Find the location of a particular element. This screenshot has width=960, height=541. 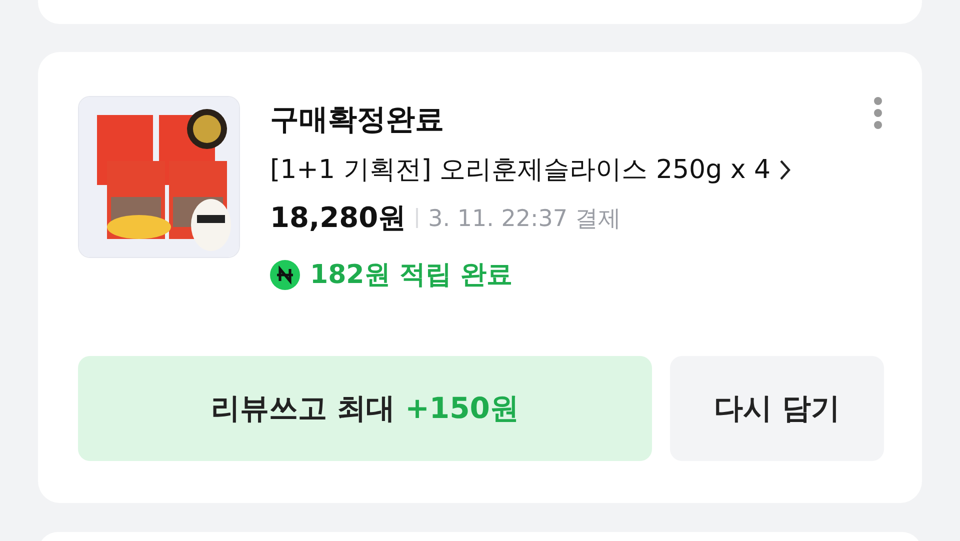

chevron-icon is located at coordinates (784, 169).